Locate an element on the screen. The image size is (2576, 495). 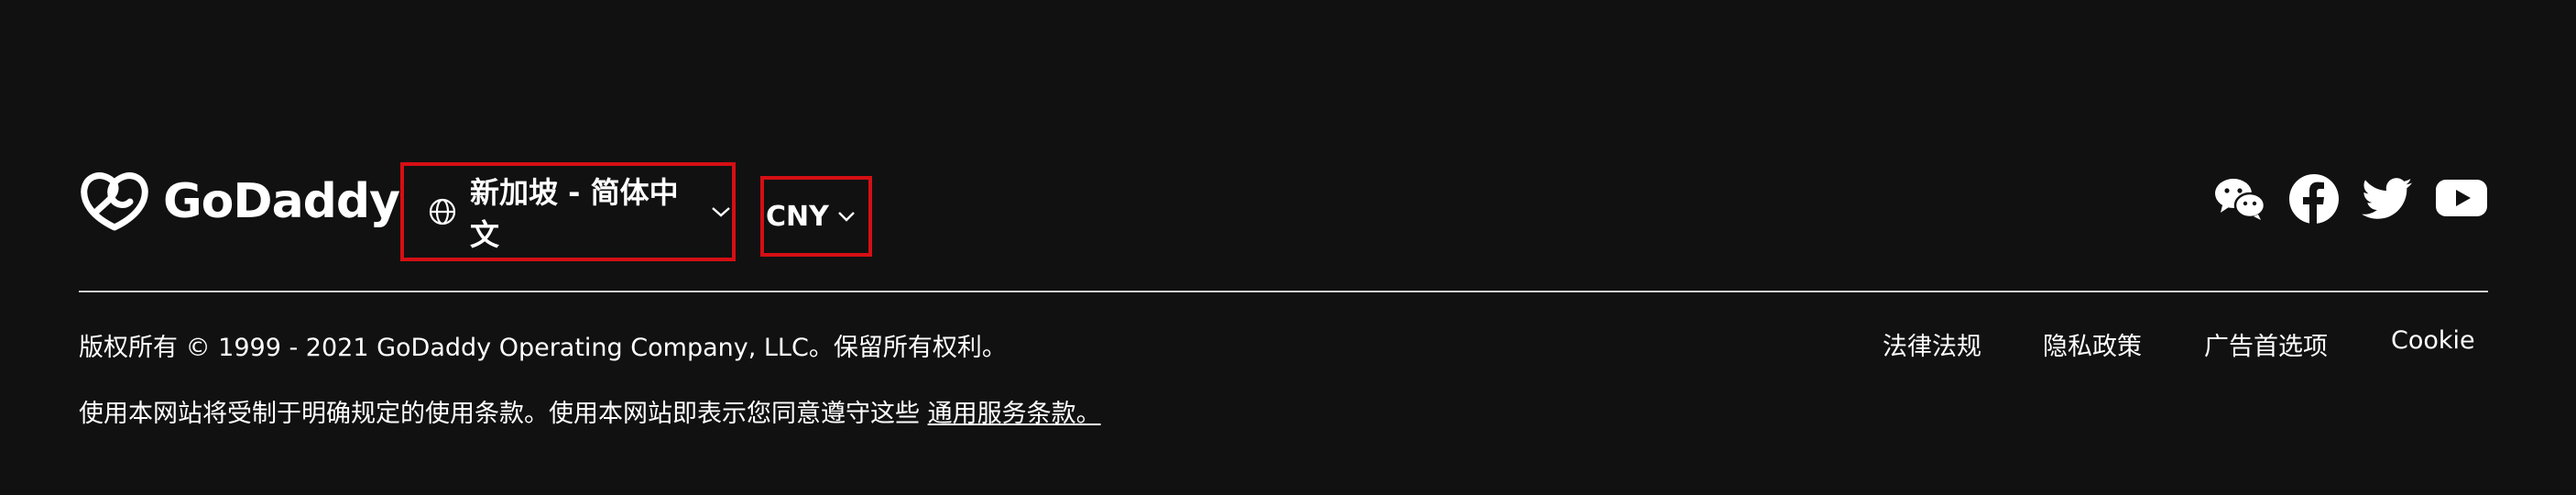
currency-selector: CNY is located at coordinates (816, 216).